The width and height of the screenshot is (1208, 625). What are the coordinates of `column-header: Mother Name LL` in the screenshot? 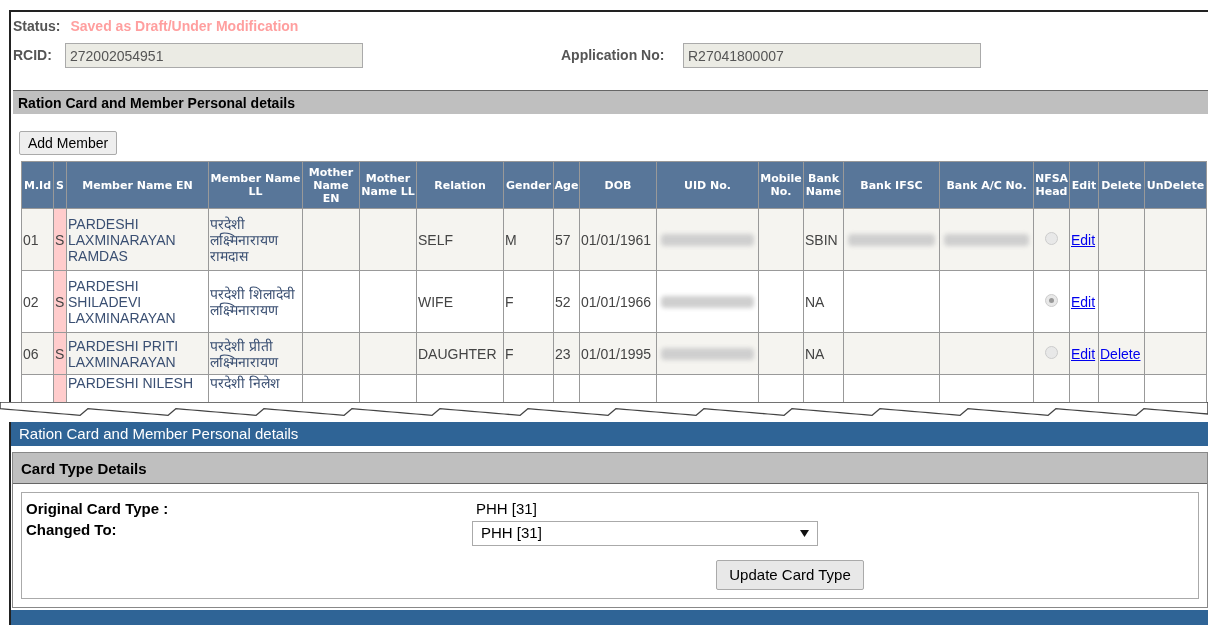 It's located at (388, 185).